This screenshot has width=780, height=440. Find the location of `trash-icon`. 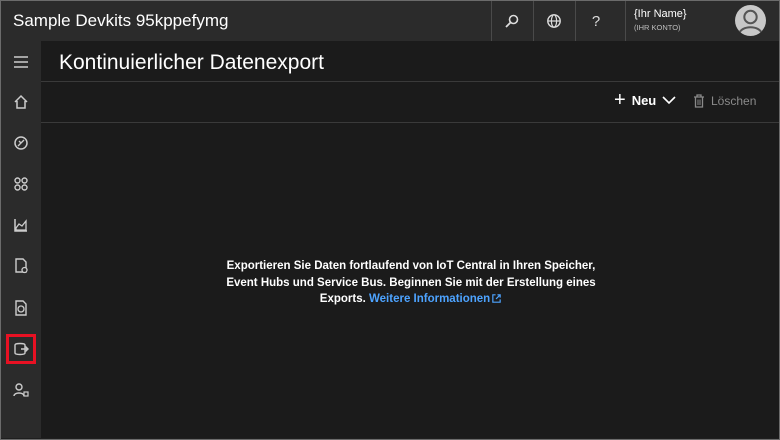

trash-icon is located at coordinates (699, 101).